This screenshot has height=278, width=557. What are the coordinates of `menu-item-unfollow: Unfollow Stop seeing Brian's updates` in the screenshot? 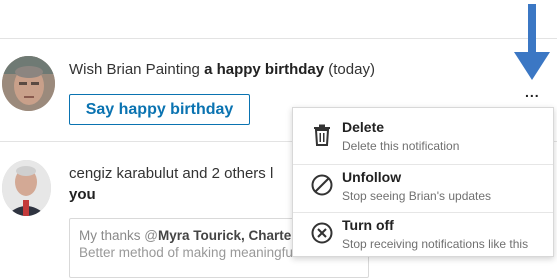 It's located at (423, 188).